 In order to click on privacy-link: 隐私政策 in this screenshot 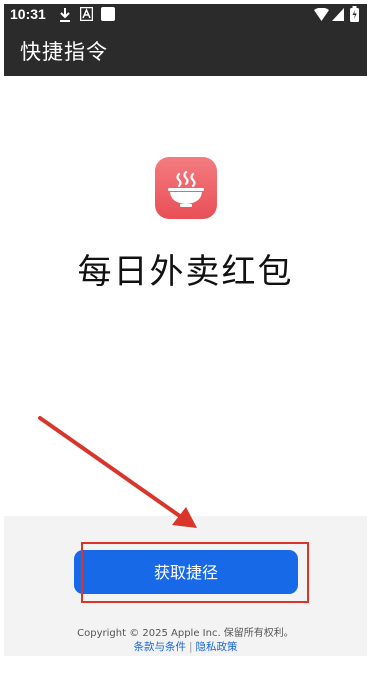, I will do `click(217, 647)`.